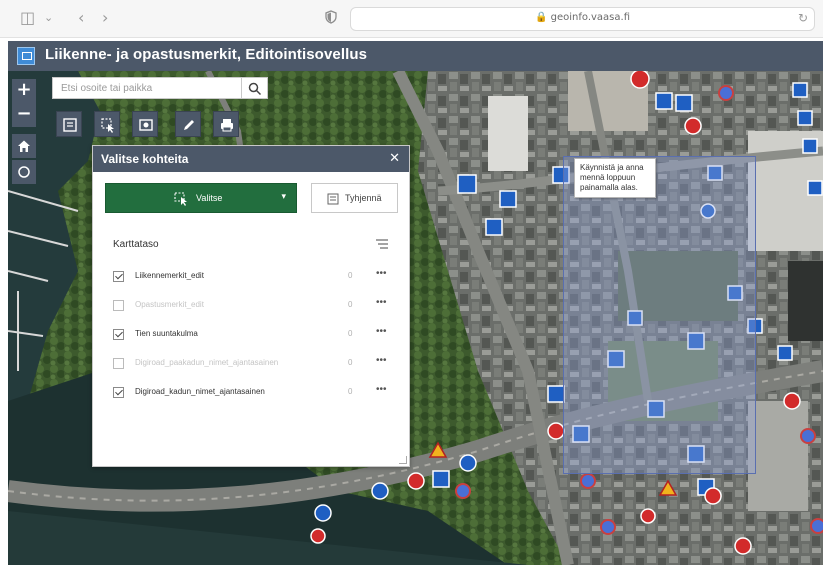  What do you see at coordinates (136, 244) in the screenshot?
I see `layer-heading: Karttataso` at bounding box center [136, 244].